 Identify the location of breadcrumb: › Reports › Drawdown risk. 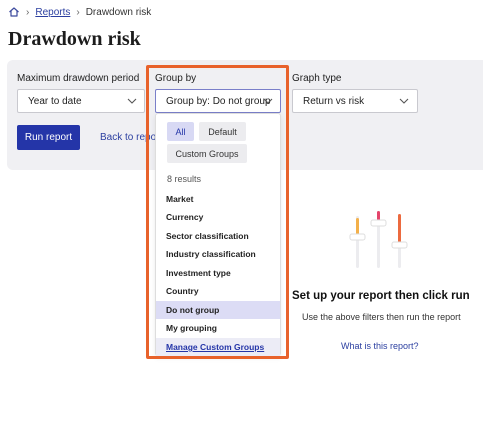
(79, 12).